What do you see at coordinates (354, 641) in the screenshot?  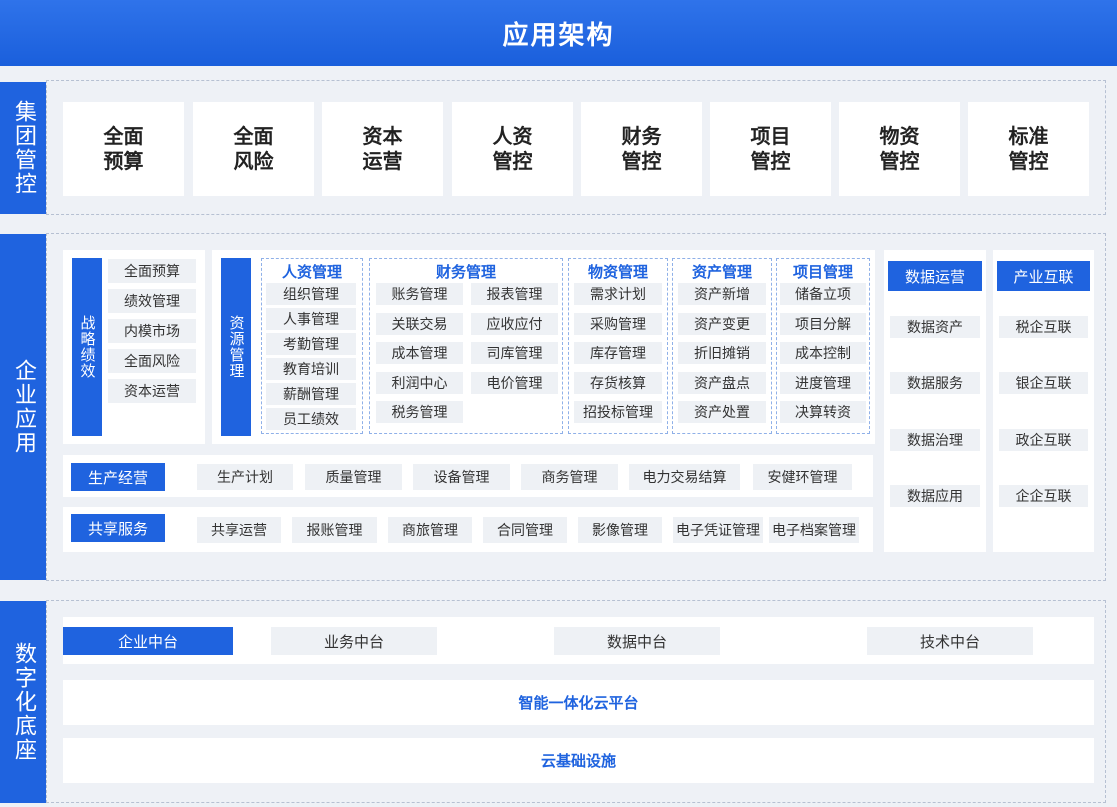 I see `platform-item: 业务中台` at bounding box center [354, 641].